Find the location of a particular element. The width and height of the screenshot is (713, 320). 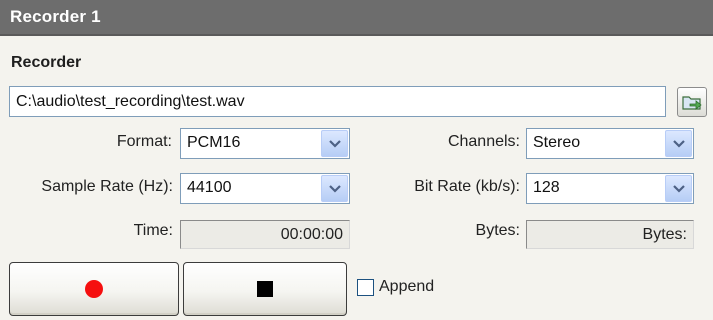

stop-icon is located at coordinates (265, 289).